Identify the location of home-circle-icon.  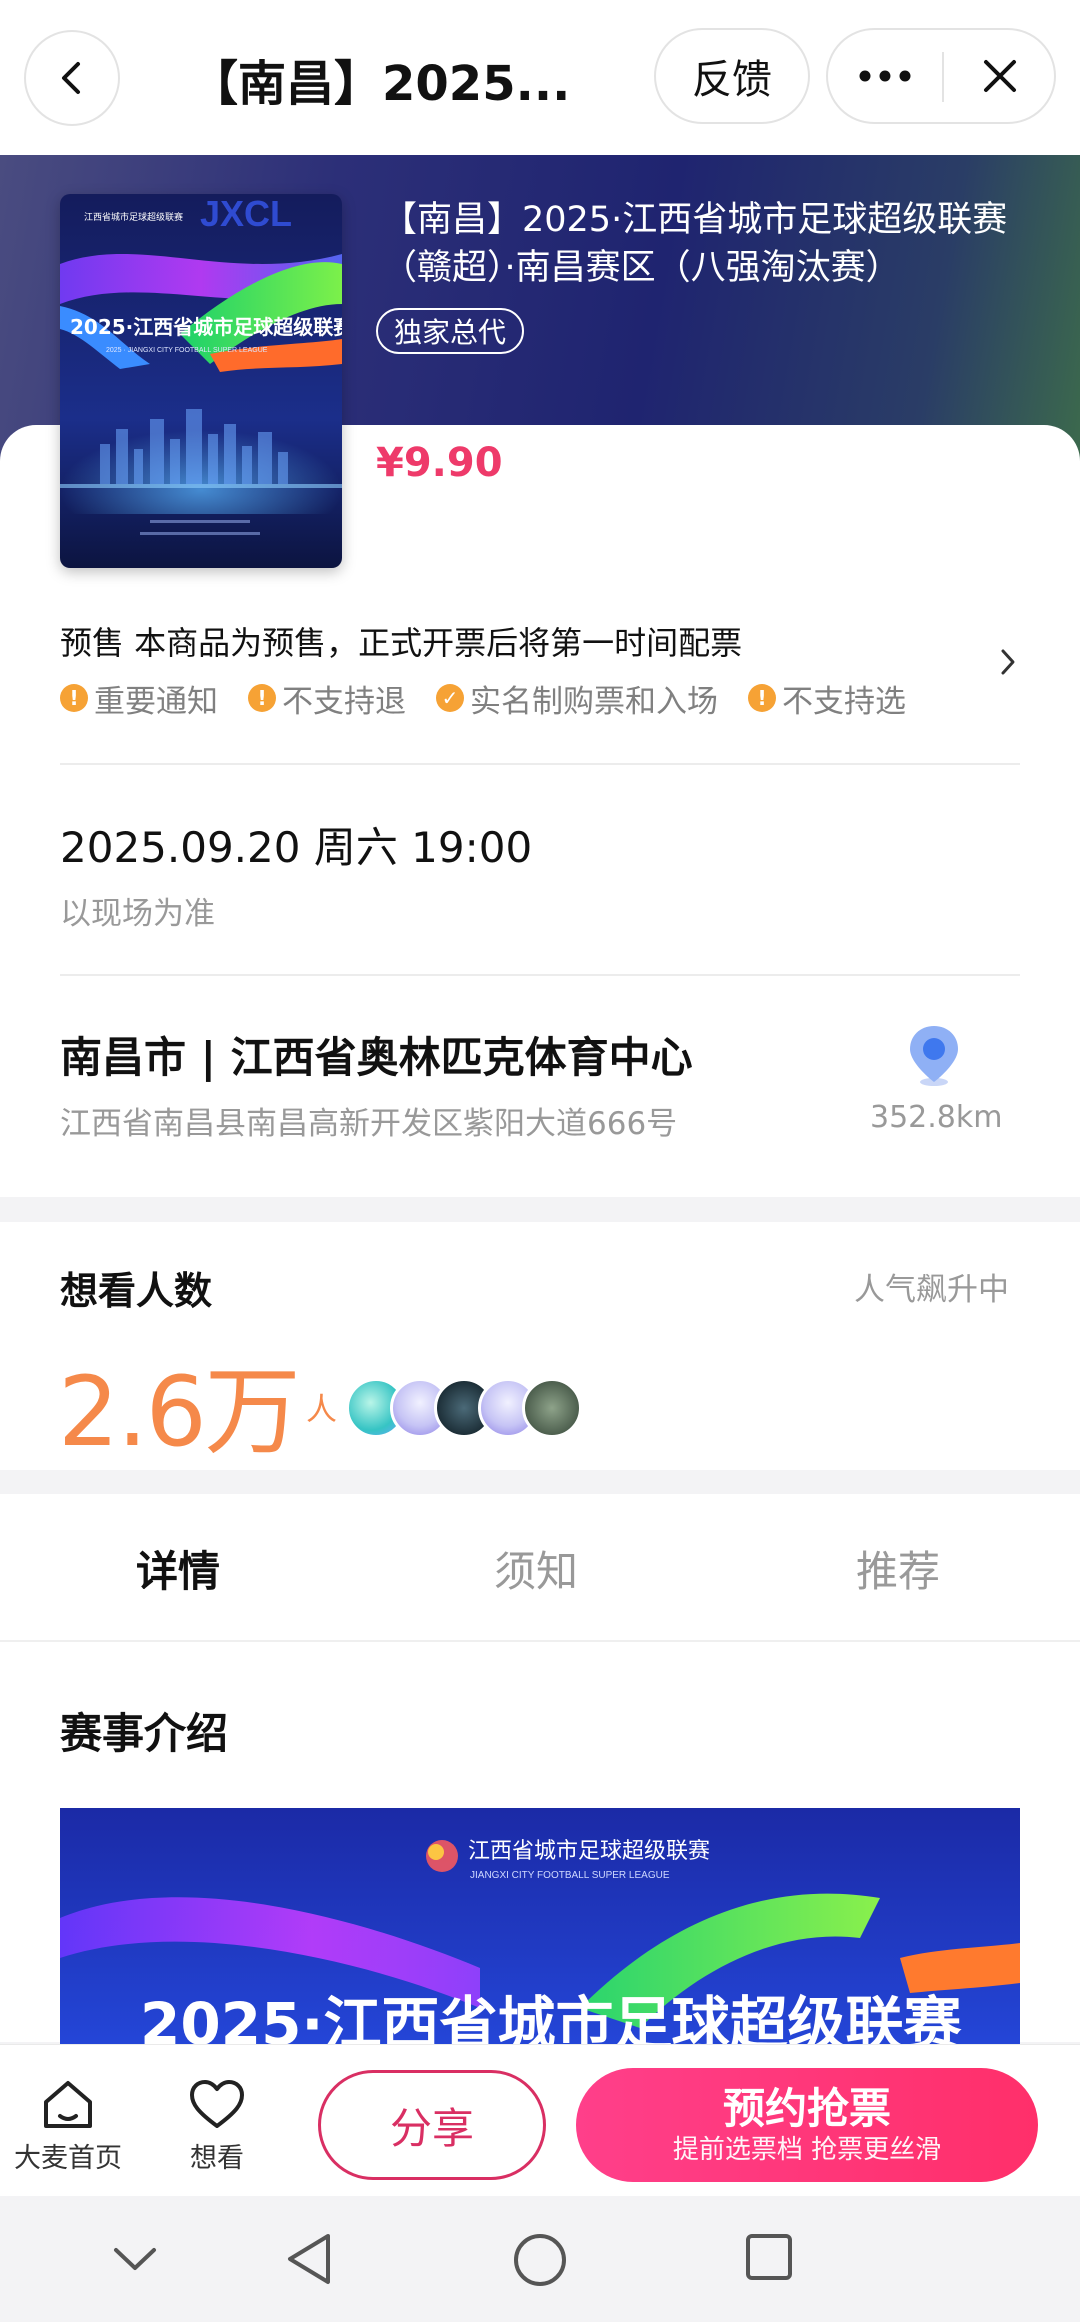
(540, 2260).